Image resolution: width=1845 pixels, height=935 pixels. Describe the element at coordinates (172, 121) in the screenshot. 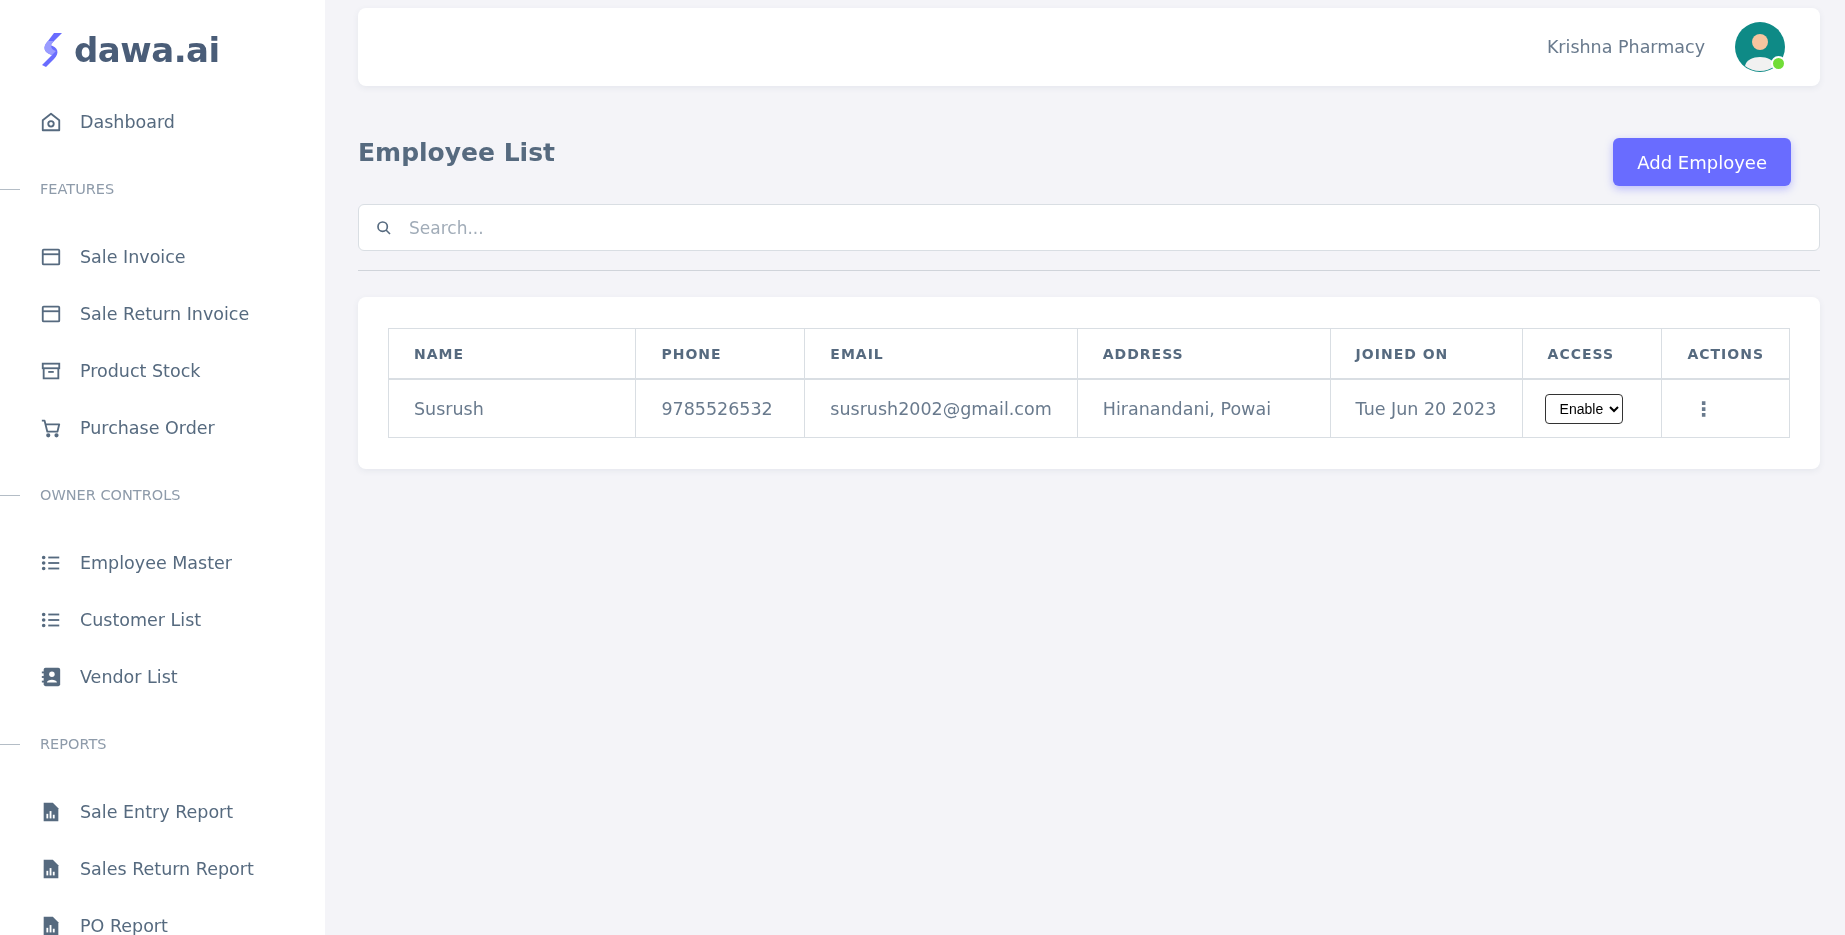

I see `sidebar-item: Dashboard` at that location.